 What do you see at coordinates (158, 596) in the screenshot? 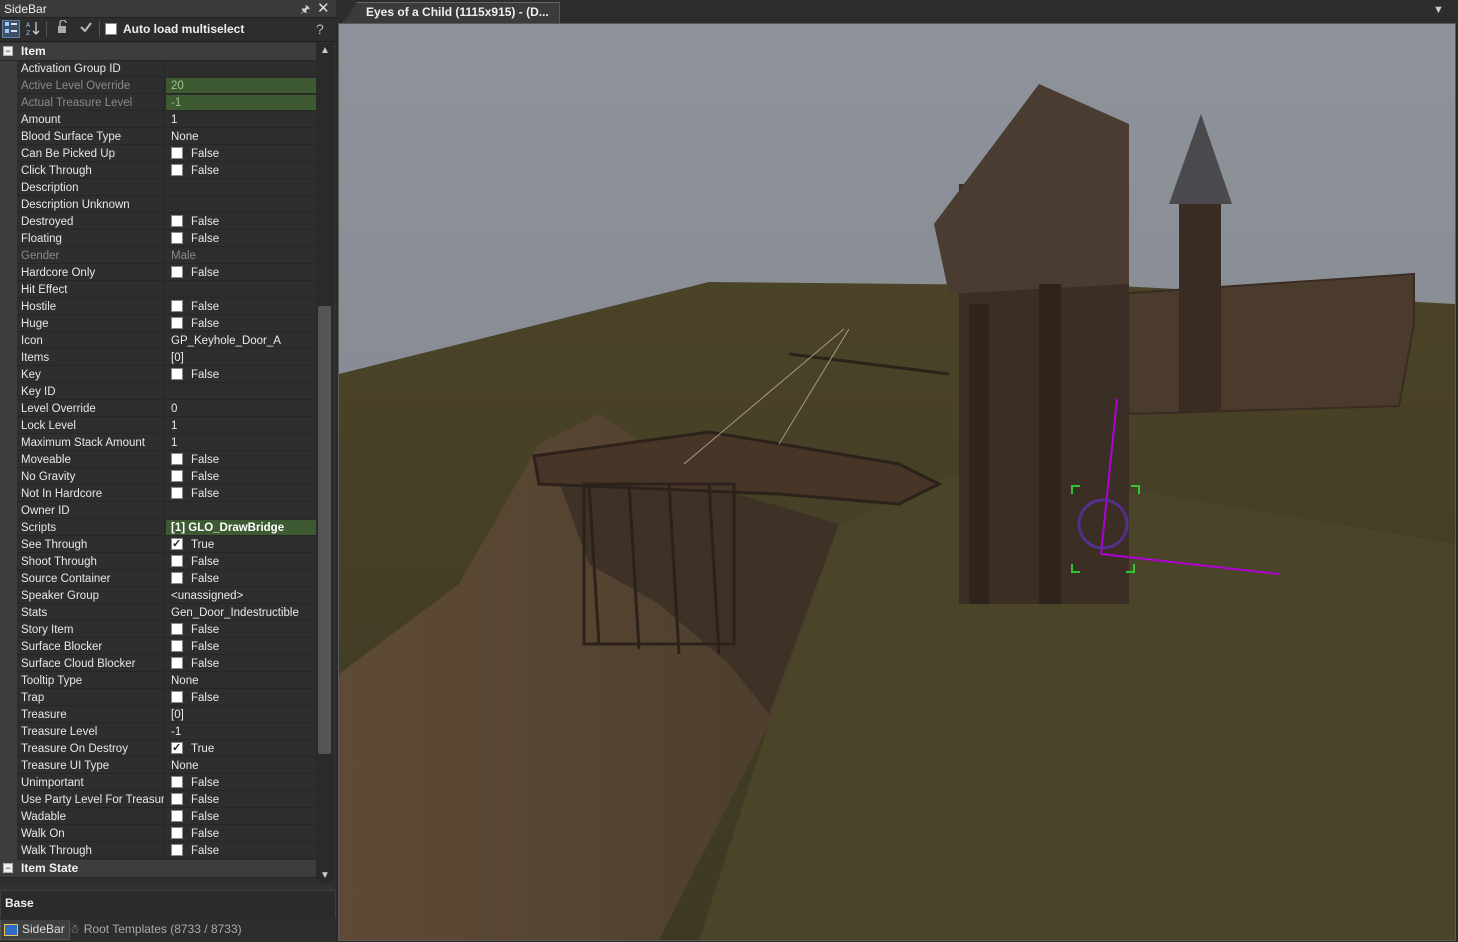
I see `property-row: Speaker Group <unassigned>` at bounding box center [158, 596].